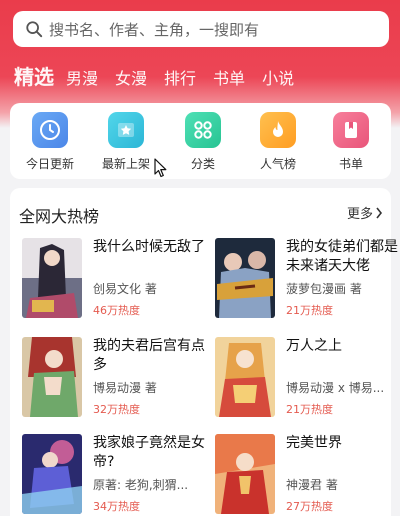 The width and height of the screenshot is (400, 516). I want to click on book-item: 完美世界 神漫君 著 27万热度, so click(307, 474).